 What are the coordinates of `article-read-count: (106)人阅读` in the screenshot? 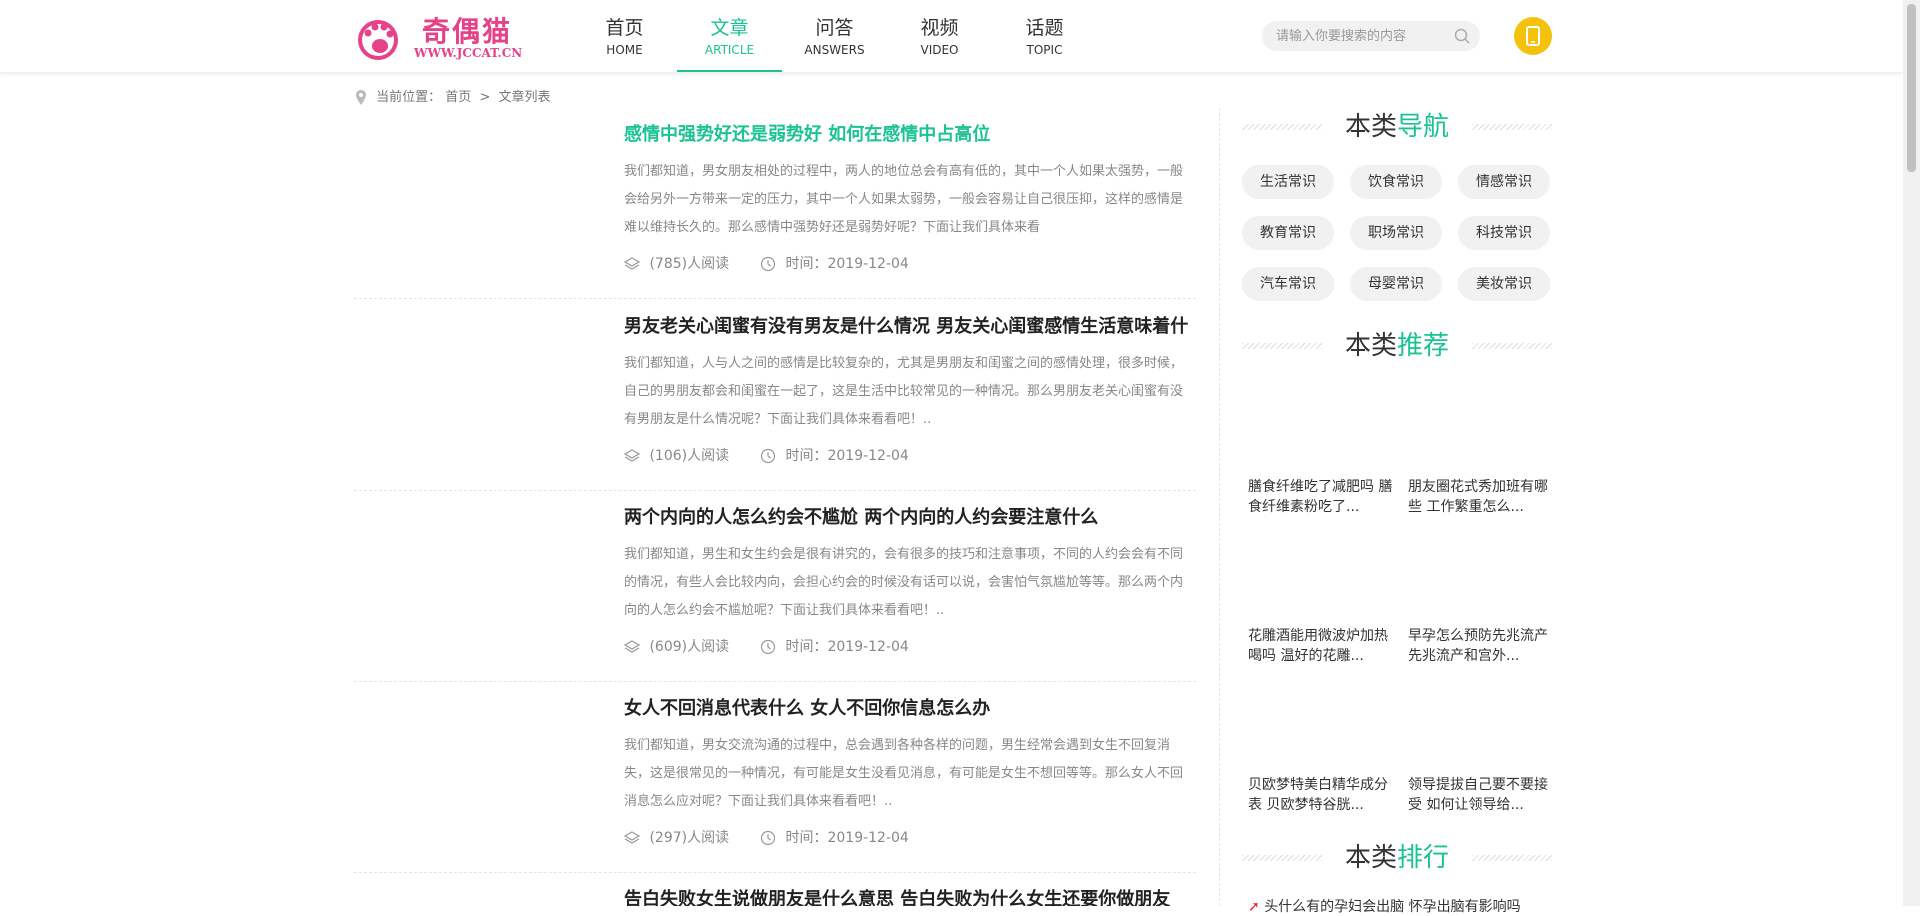 It's located at (689, 456).